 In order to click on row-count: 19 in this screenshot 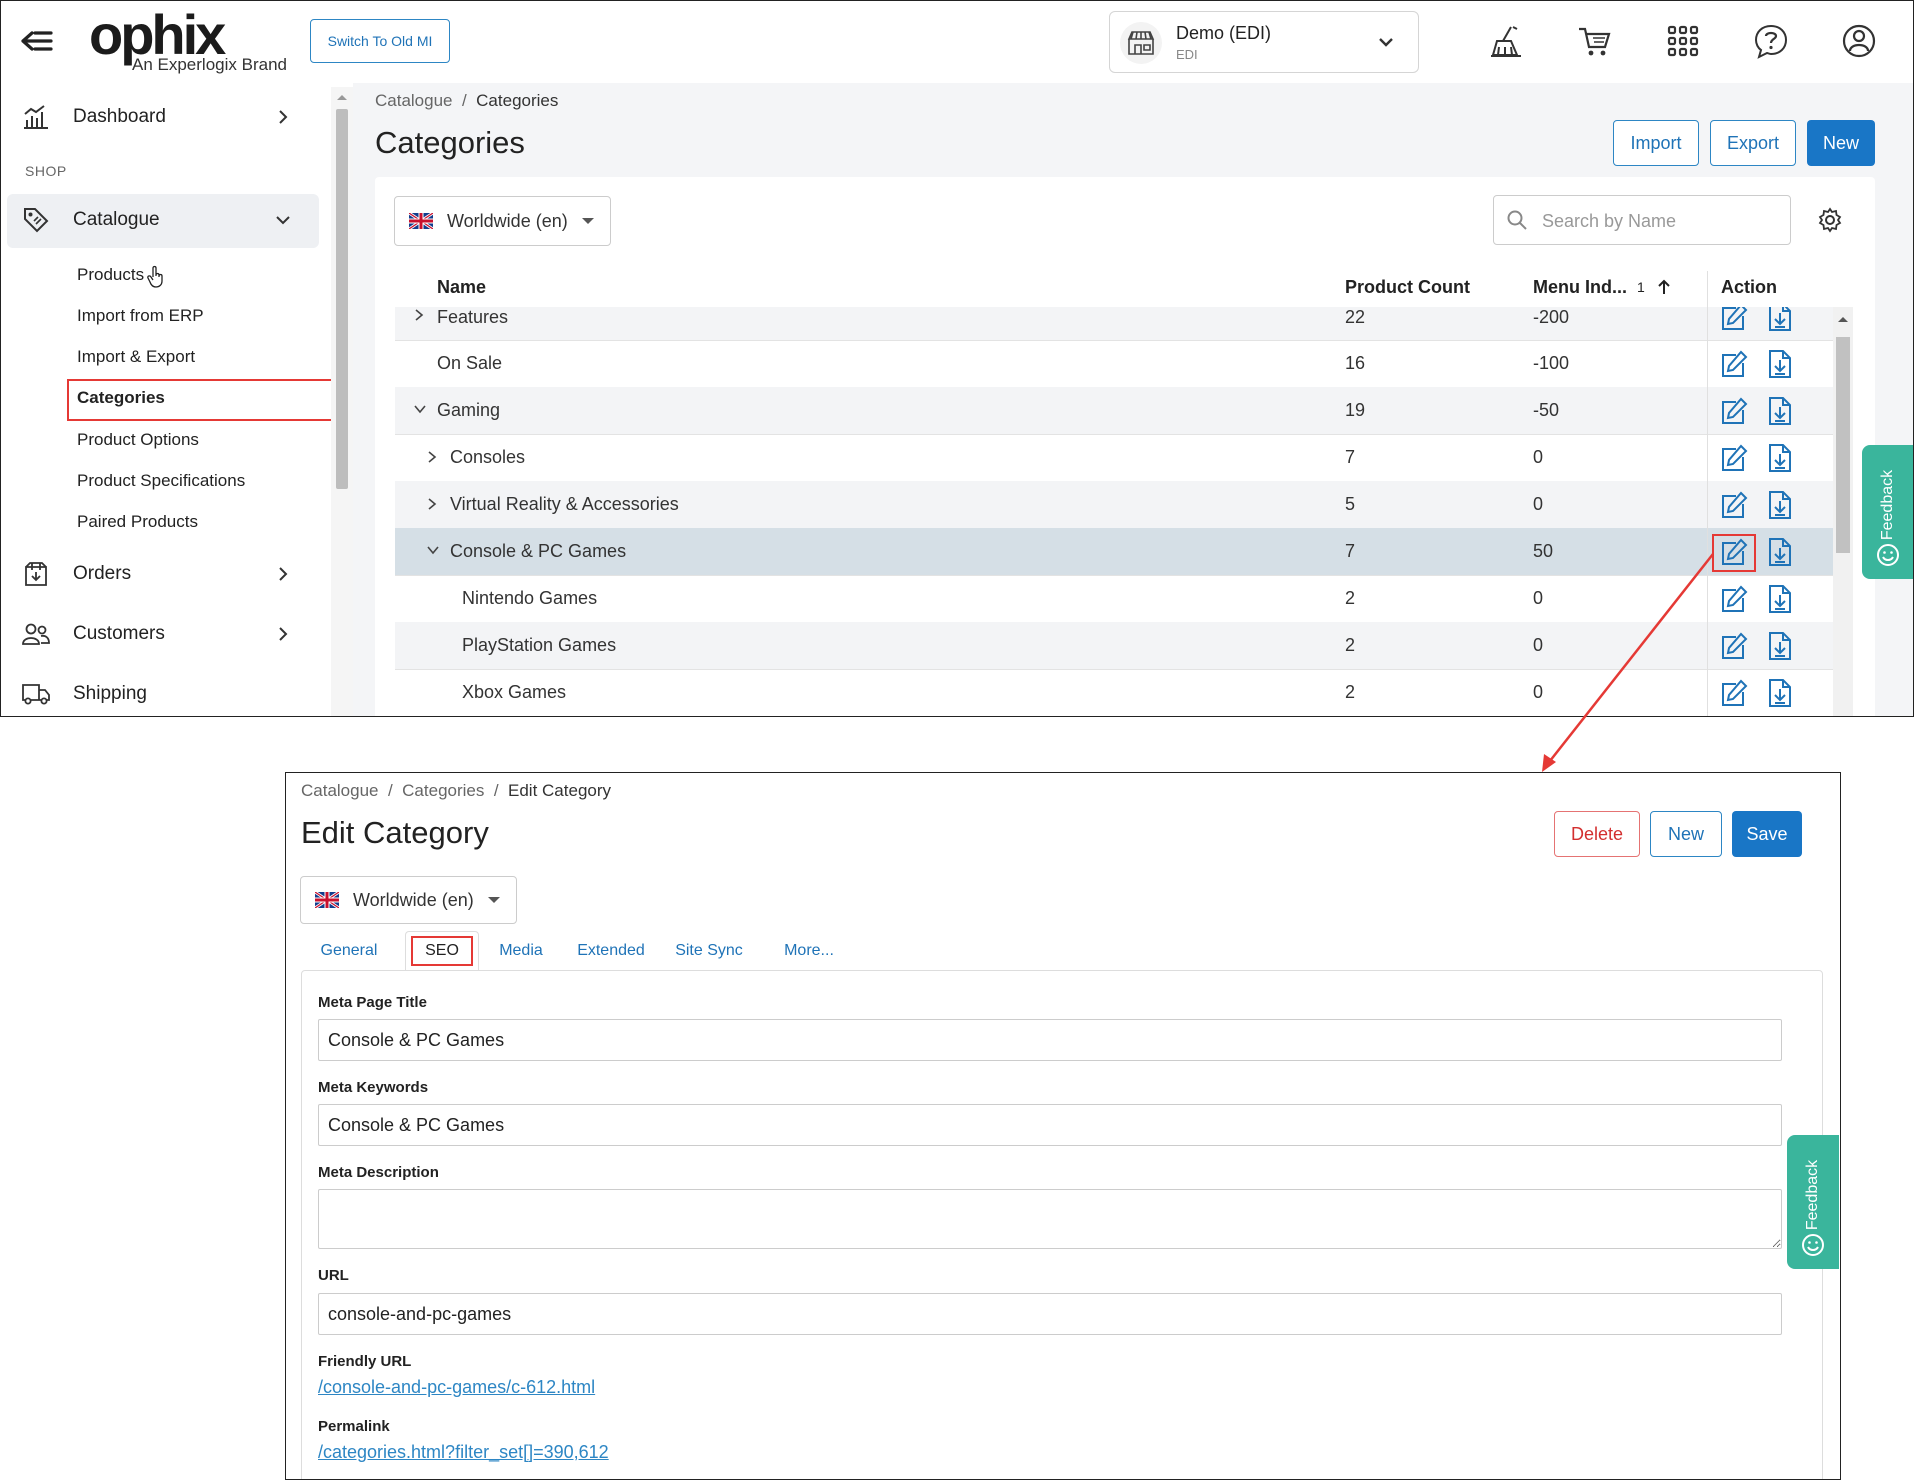, I will do `click(1355, 410)`.